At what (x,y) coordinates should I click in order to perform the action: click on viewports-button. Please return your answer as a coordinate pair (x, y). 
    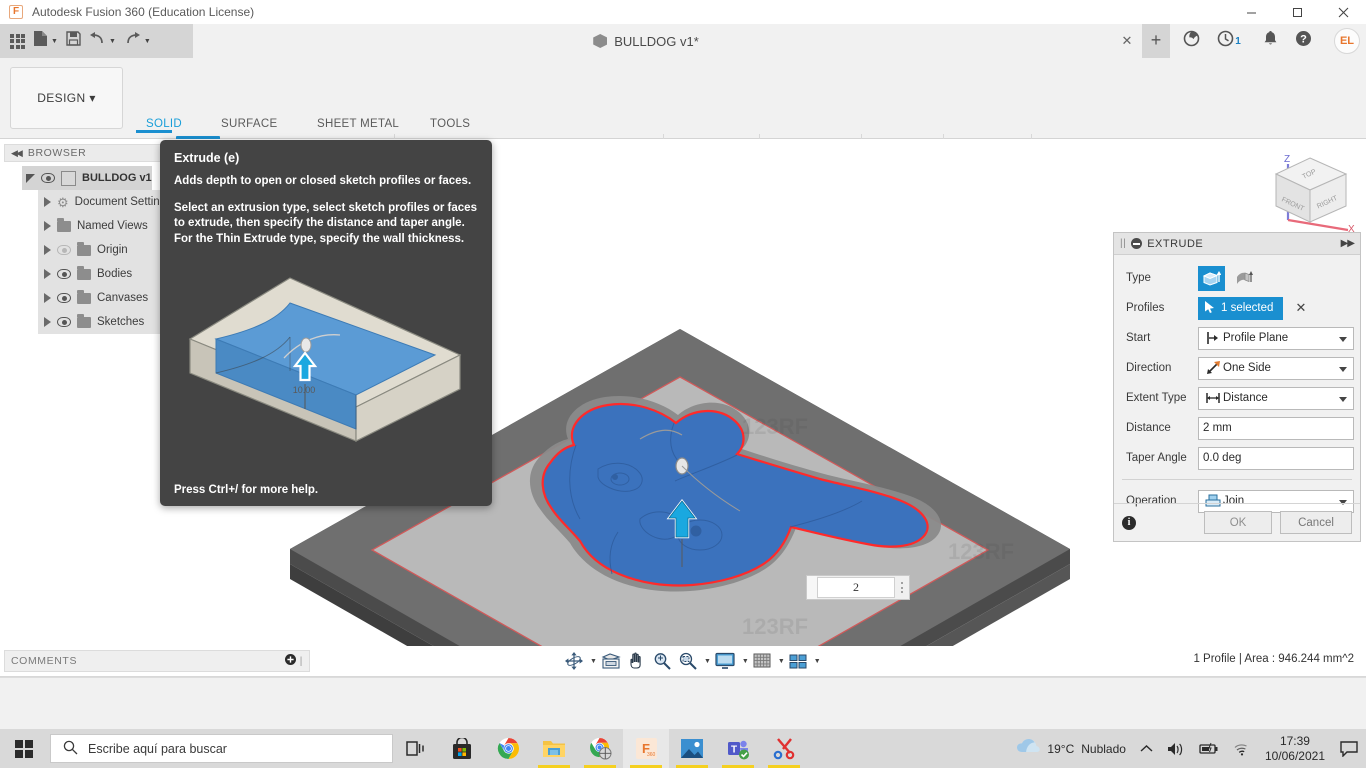
    Looking at the image, I should click on (798, 661).